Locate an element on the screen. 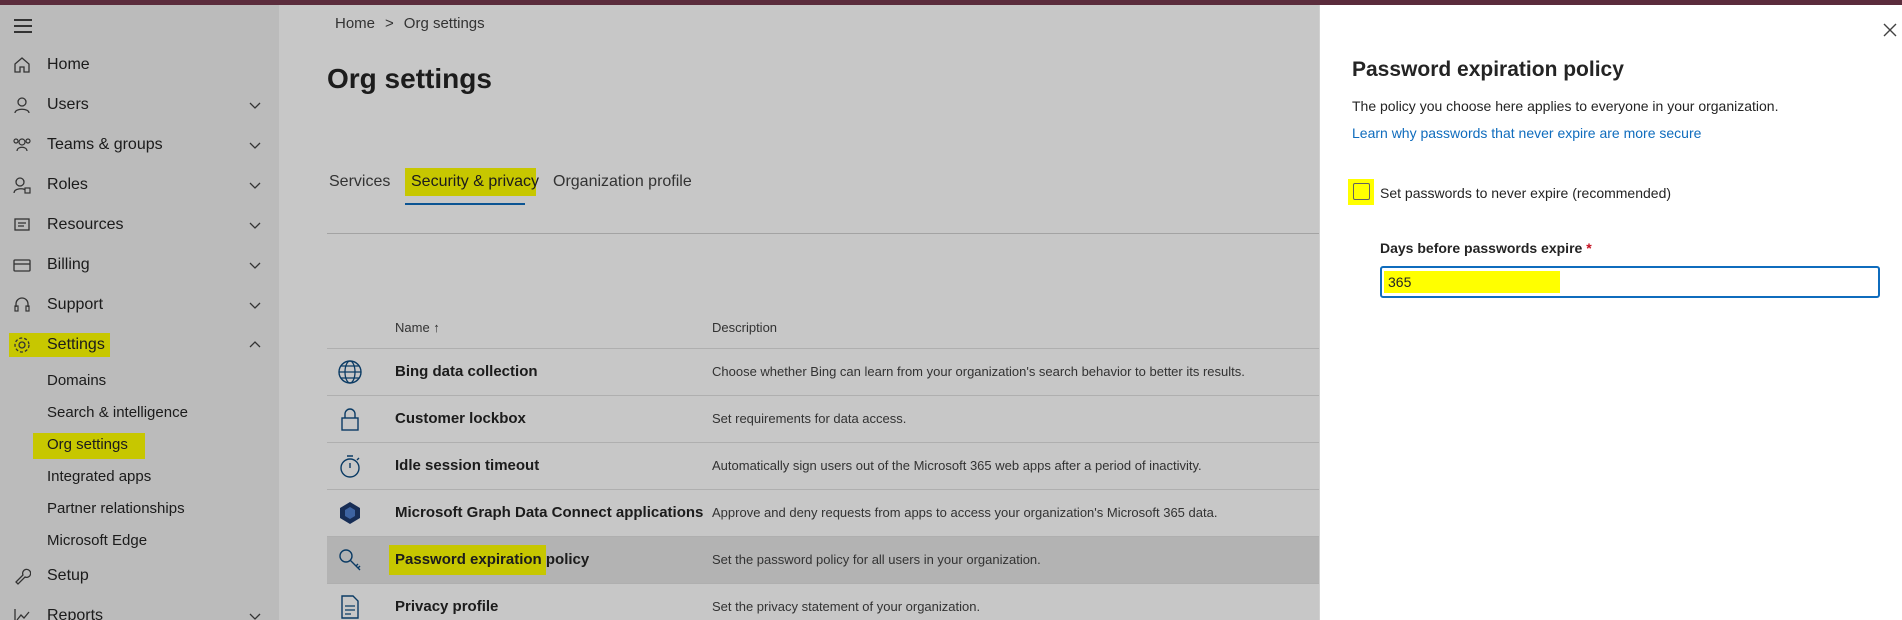 Image resolution: width=1902 pixels, height=620 pixels. checkbox-highlight is located at coordinates (1361, 192).